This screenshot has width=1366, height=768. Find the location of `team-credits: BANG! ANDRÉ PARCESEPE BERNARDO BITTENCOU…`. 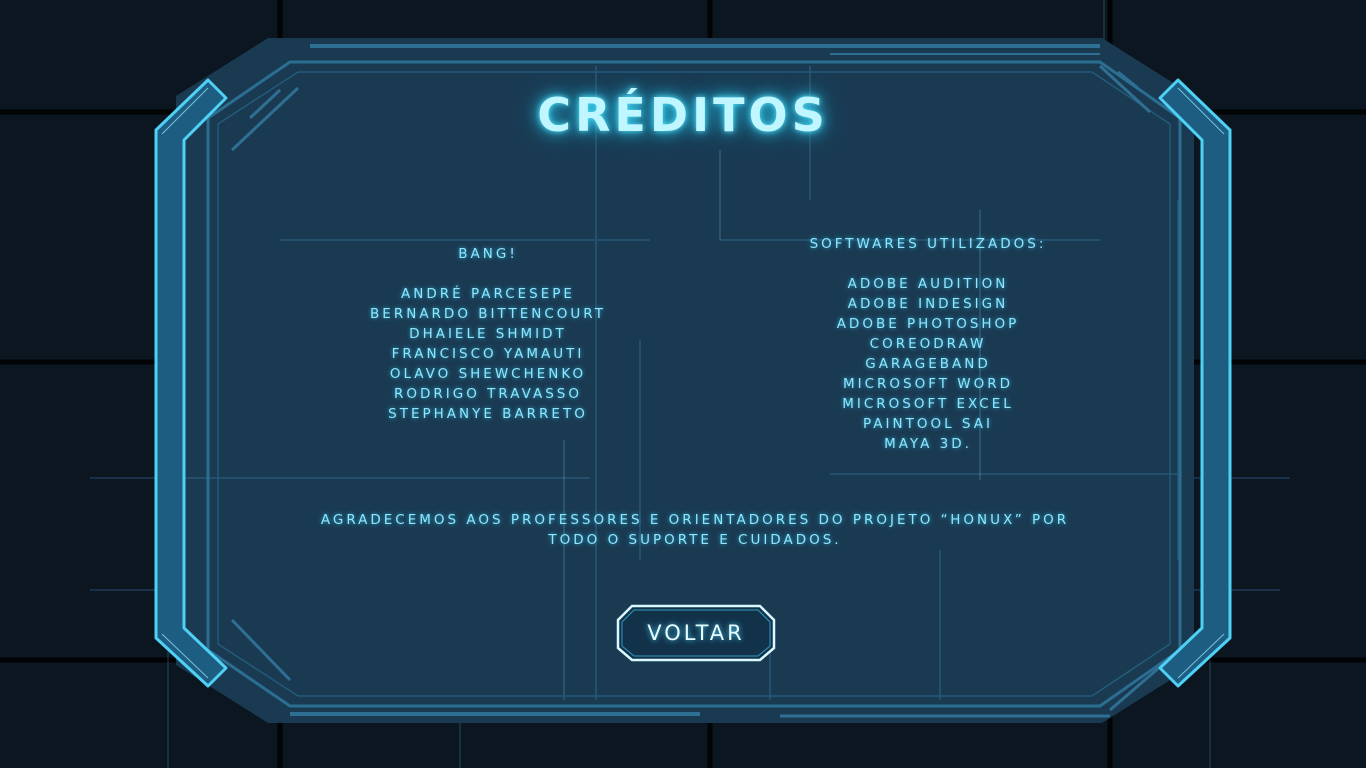

team-credits: BANG! ANDRÉ PARCESEPE BERNARDO BITTENCOU… is located at coordinates (488, 334).